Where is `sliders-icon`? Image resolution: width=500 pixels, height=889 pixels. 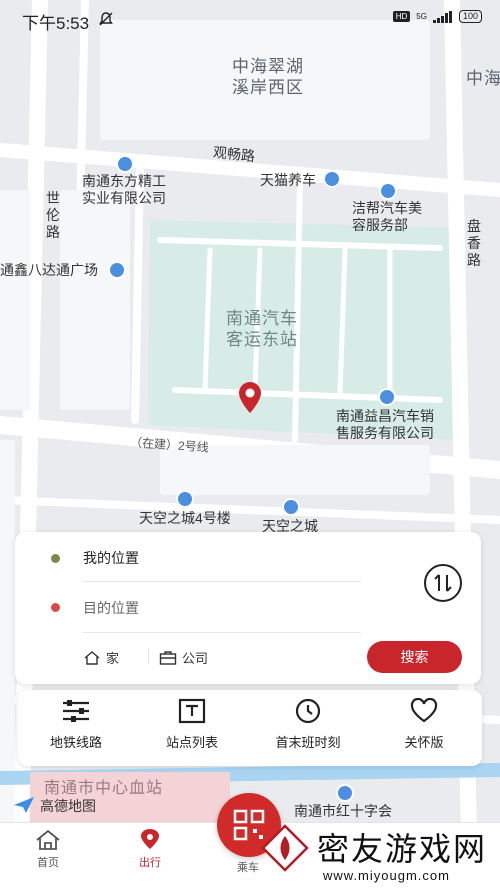
sliders-icon is located at coordinates (76, 711).